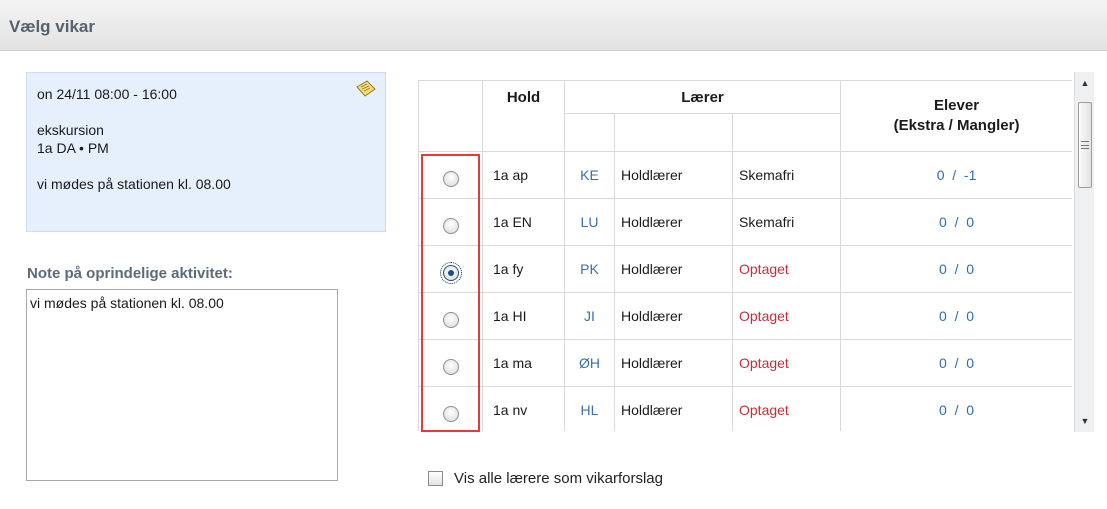 This screenshot has width=1107, height=509. What do you see at coordinates (523, 408) in the screenshot?
I see `hold-cell: 1a nv` at bounding box center [523, 408].